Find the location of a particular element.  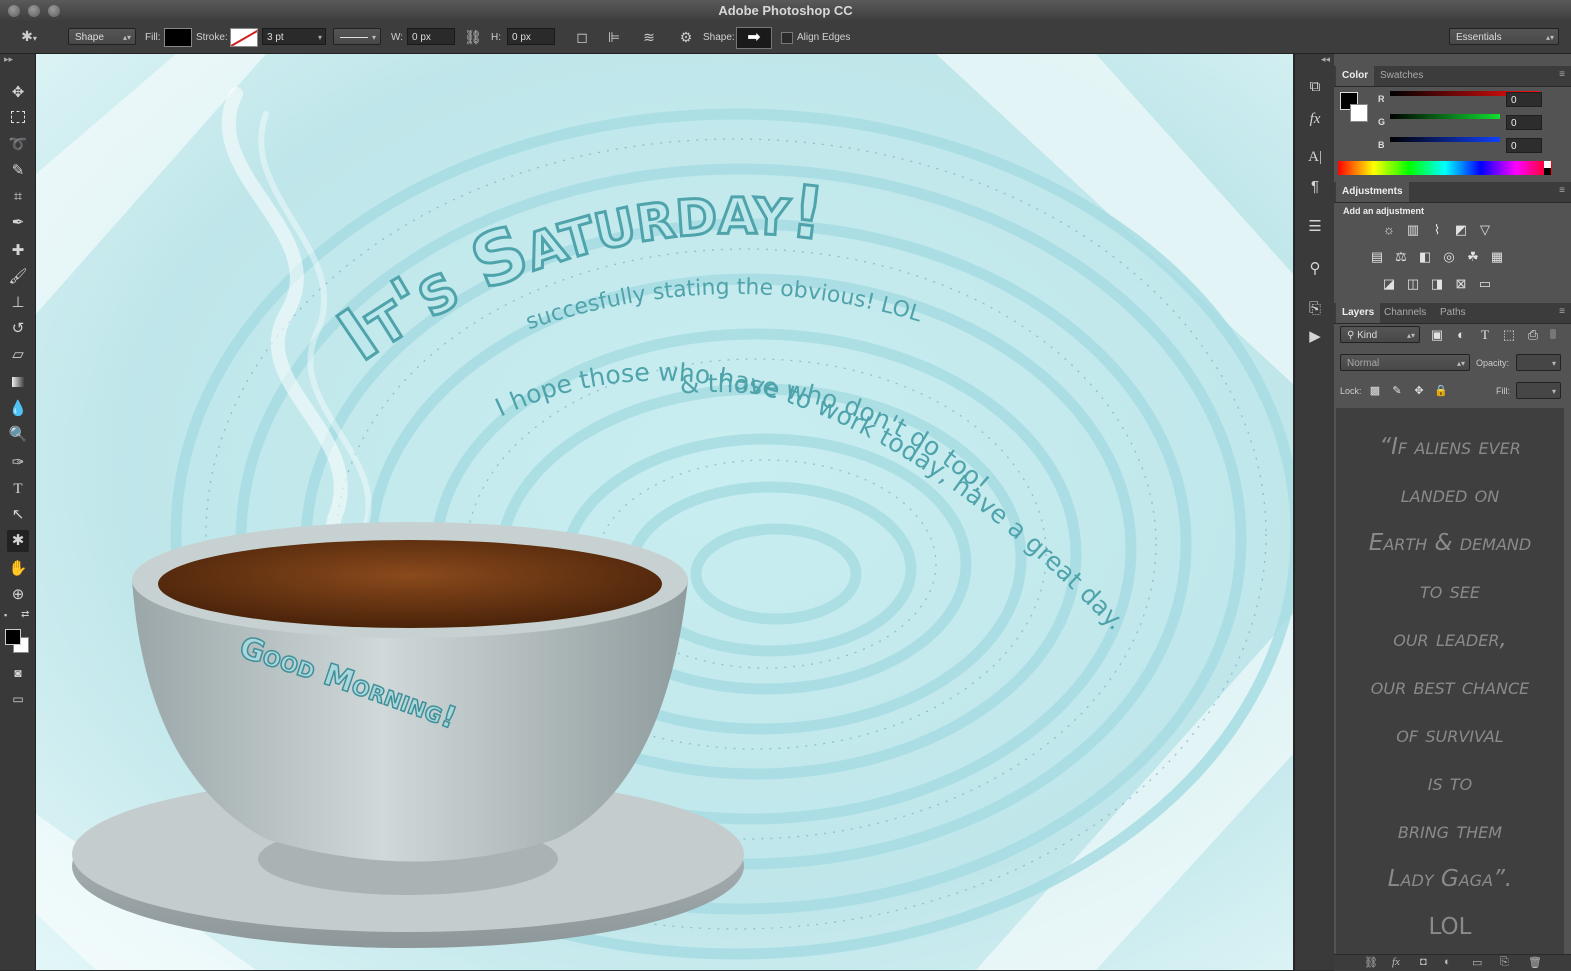

b-slider is located at coordinates (1445, 139).